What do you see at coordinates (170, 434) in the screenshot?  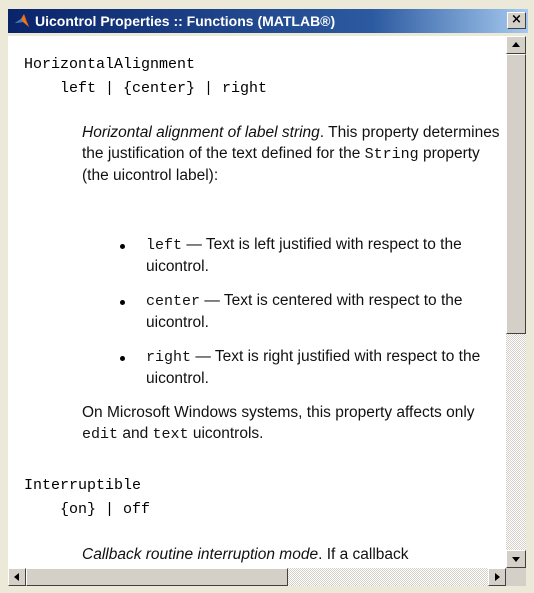 I see `note-code: text` at bounding box center [170, 434].